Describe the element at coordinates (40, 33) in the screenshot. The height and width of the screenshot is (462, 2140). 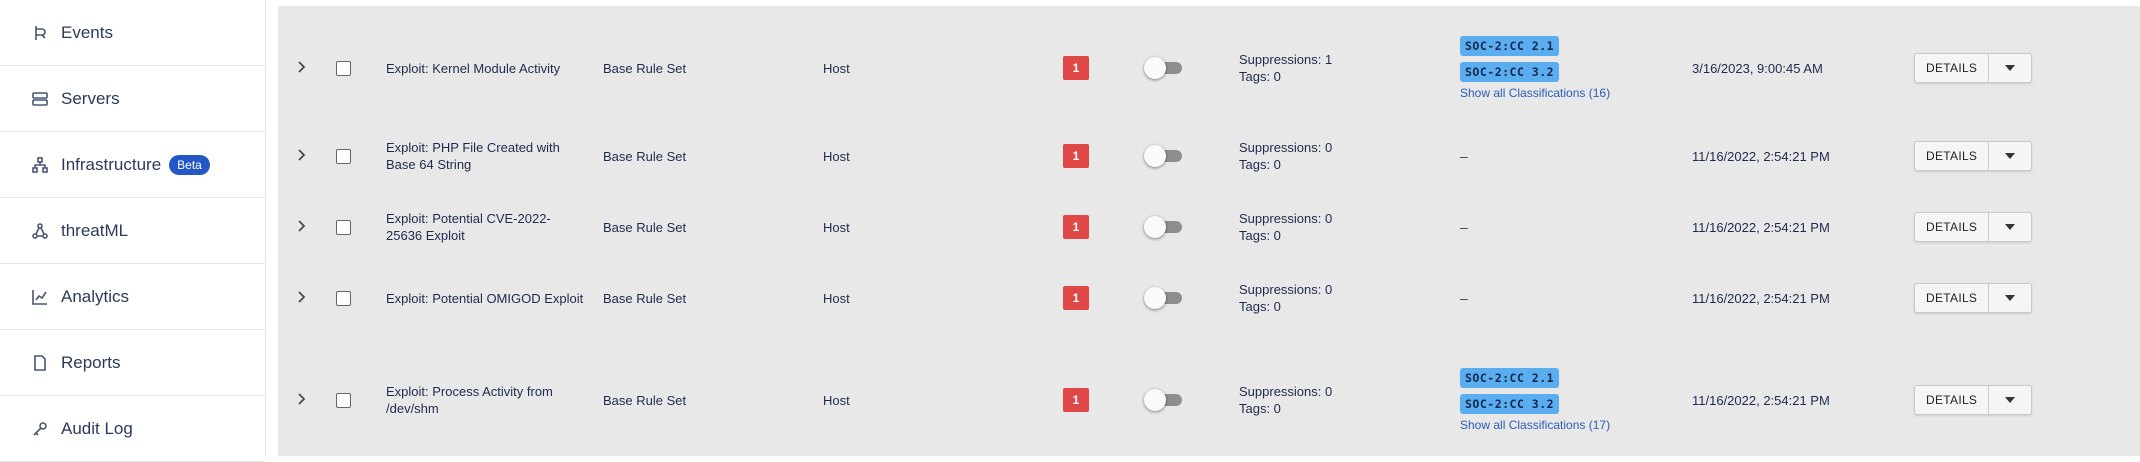
I see `events-icon` at that location.